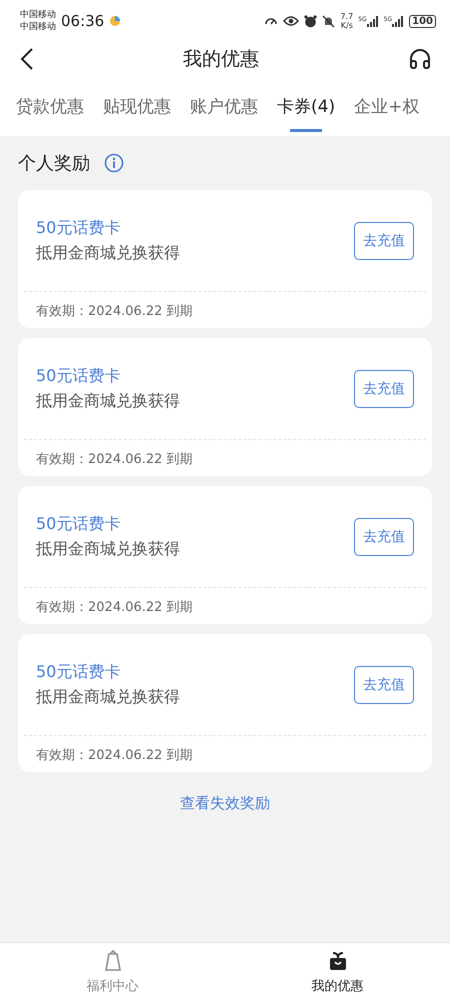  Describe the element at coordinates (224, 106) in the screenshot. I see `tab: 账户优惠` at that location.